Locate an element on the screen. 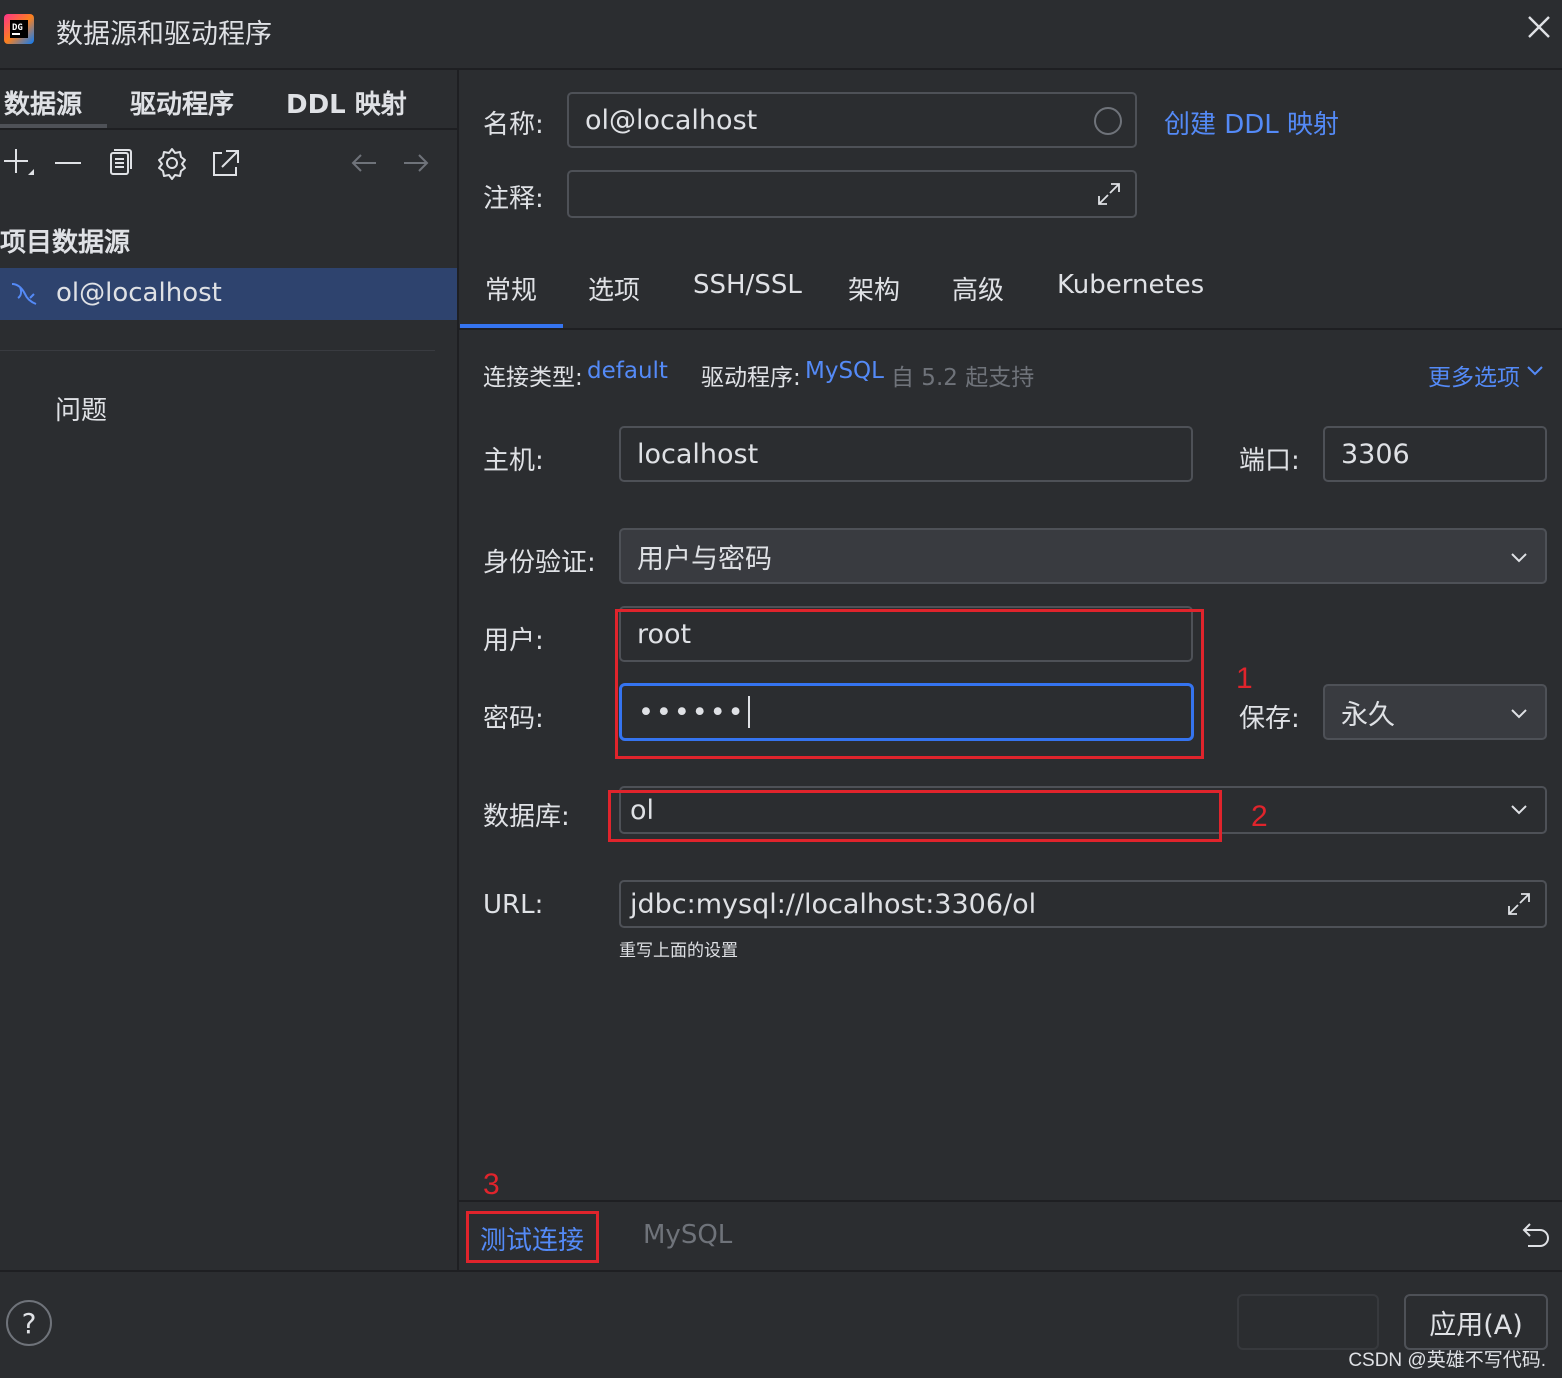 This screenshot has width=1562, height=1378. tab-ddl-mappings: DDL 映射 is located at coordinates (346, 102).